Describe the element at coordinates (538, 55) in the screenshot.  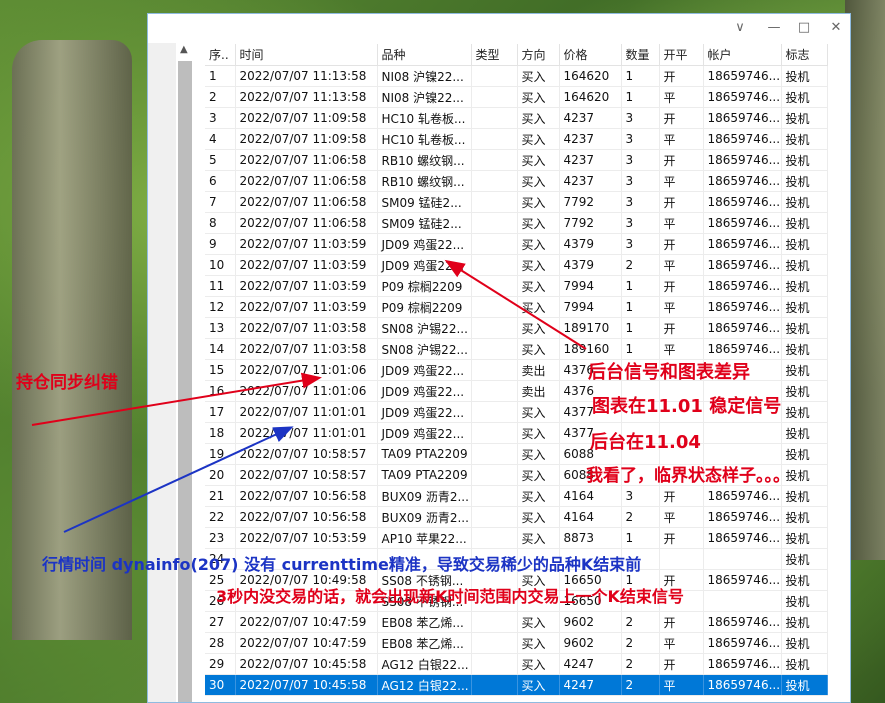
I see `col-header-direction: 方向` at that location.